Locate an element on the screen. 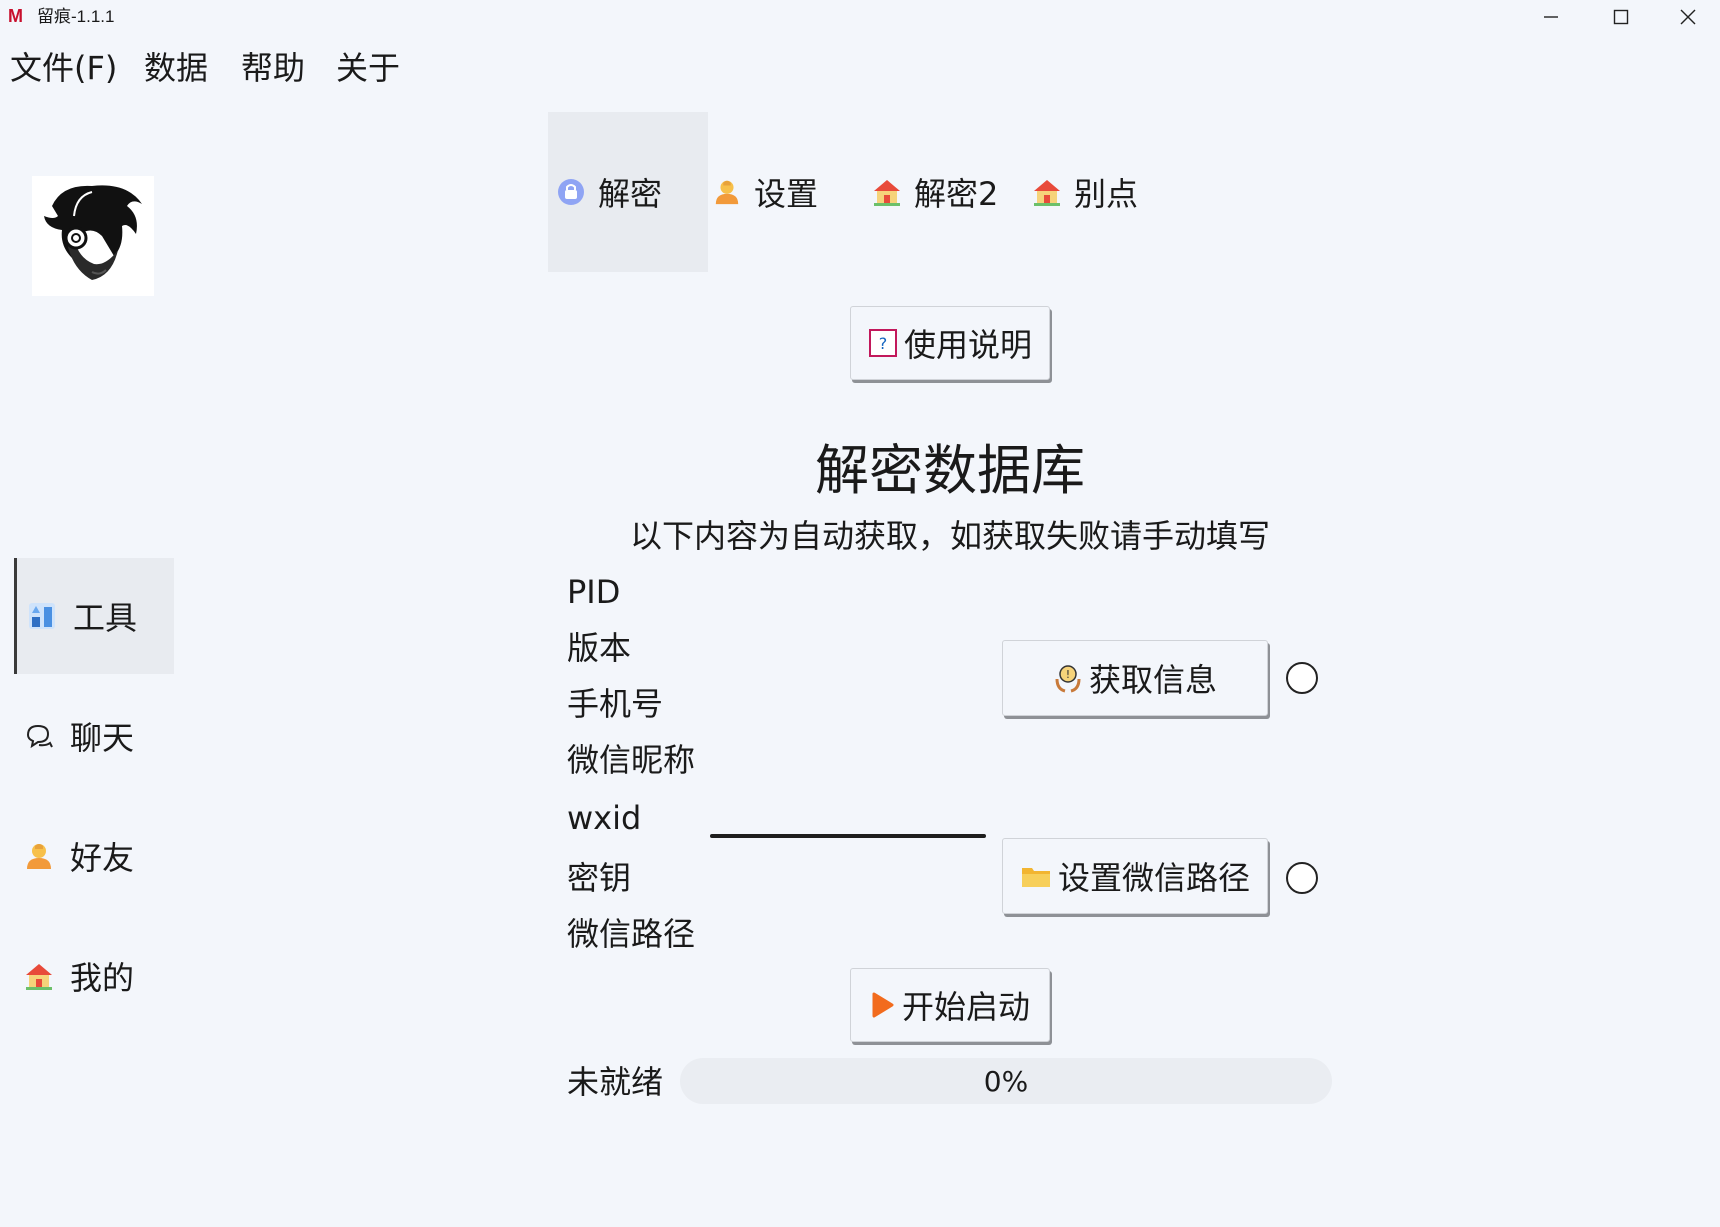 The width and height of the screenshot is (1720, 1227). nav-item-chat: 聊天 is located at coordinates (94, 736).